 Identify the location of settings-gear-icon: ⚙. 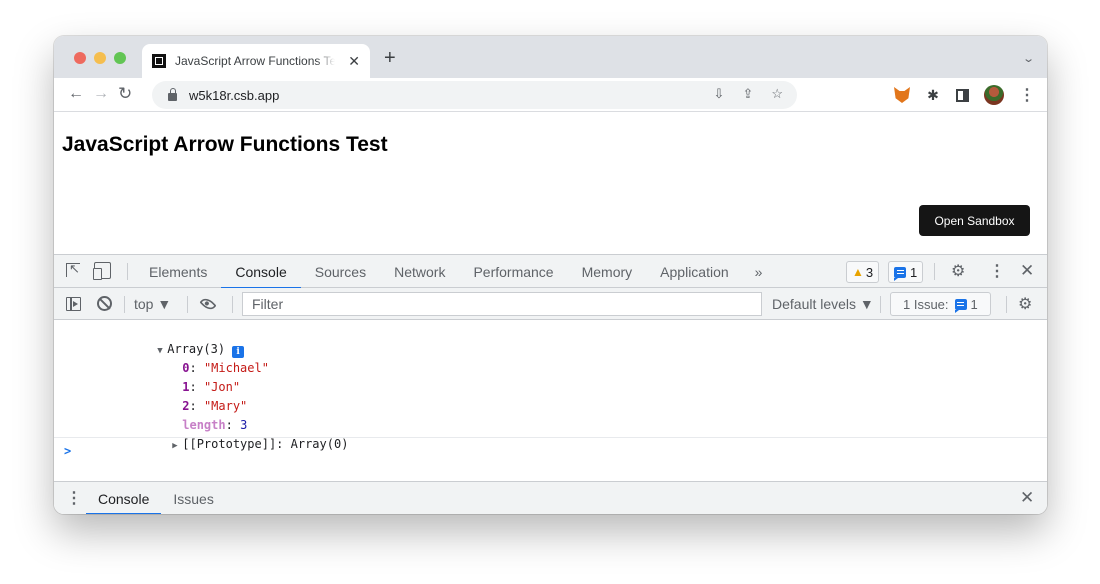
(958, 271).